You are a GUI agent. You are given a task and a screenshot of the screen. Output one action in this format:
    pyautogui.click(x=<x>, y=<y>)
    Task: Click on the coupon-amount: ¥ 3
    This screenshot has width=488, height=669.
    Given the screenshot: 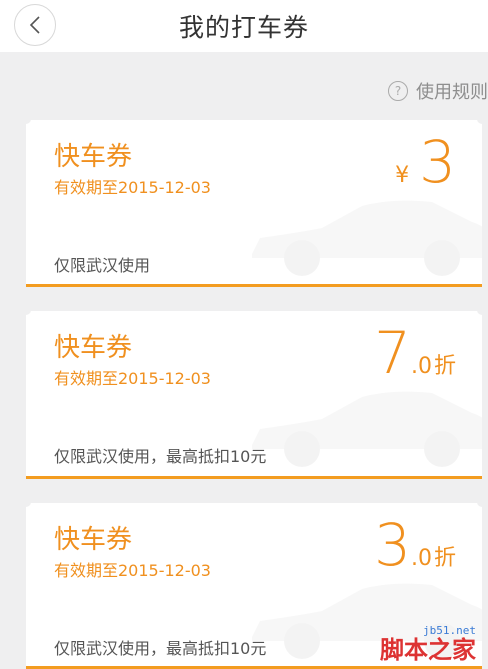 What is the action you would take?
    pyautogui.click(x=425, y=162)
    